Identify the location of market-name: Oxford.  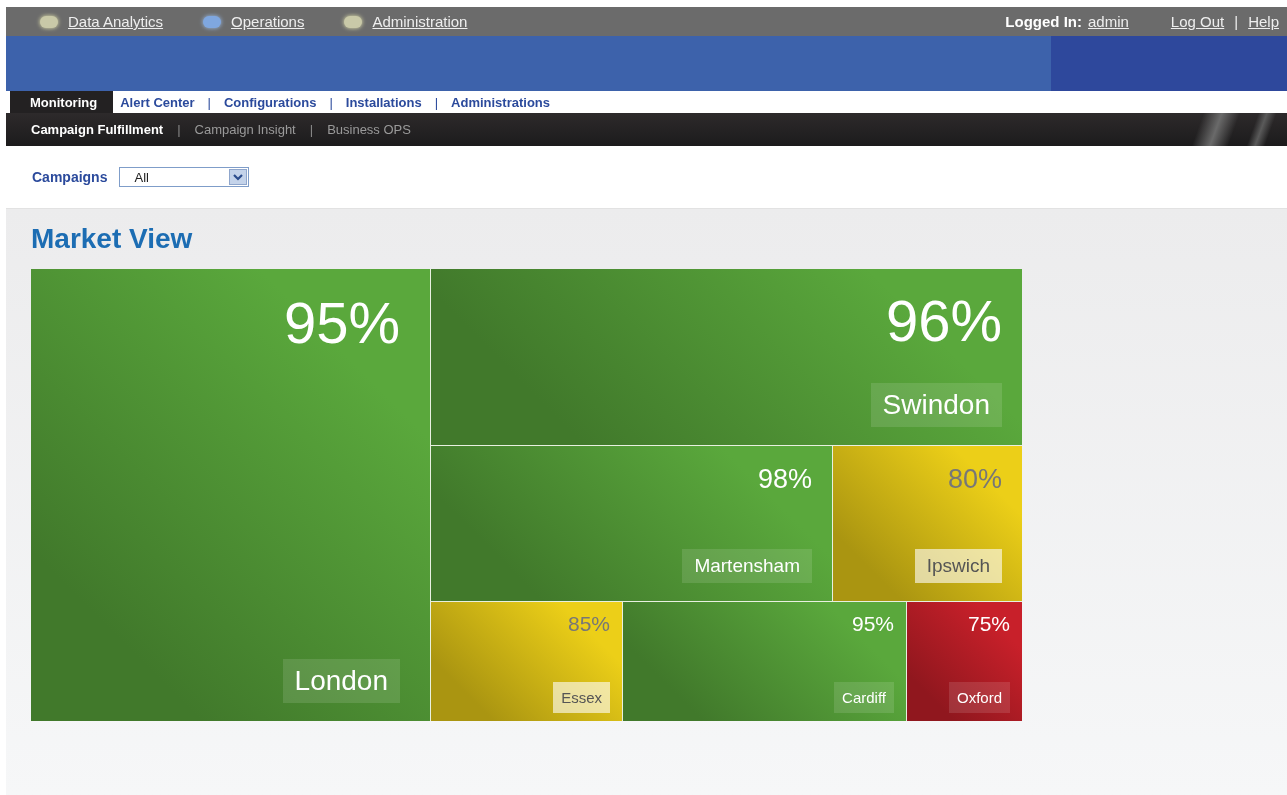
(979, 697).